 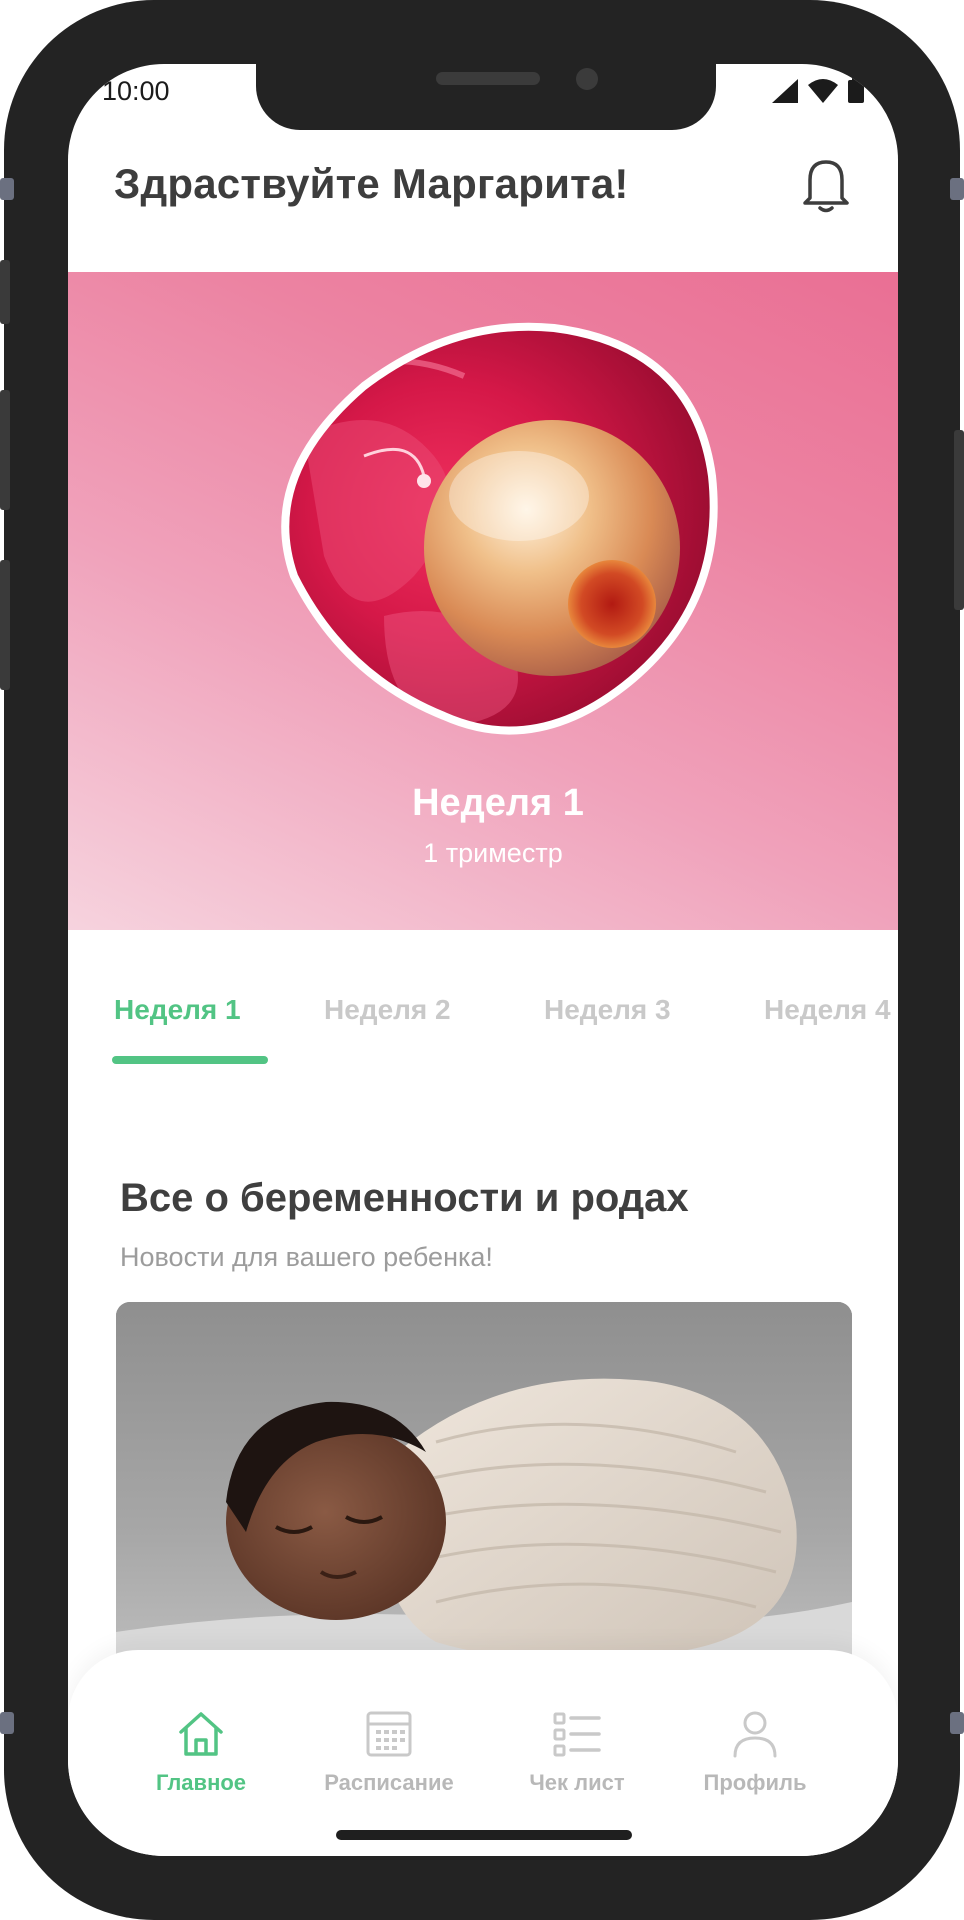 I want to click on mute-switch, so click(x=5, y=292).